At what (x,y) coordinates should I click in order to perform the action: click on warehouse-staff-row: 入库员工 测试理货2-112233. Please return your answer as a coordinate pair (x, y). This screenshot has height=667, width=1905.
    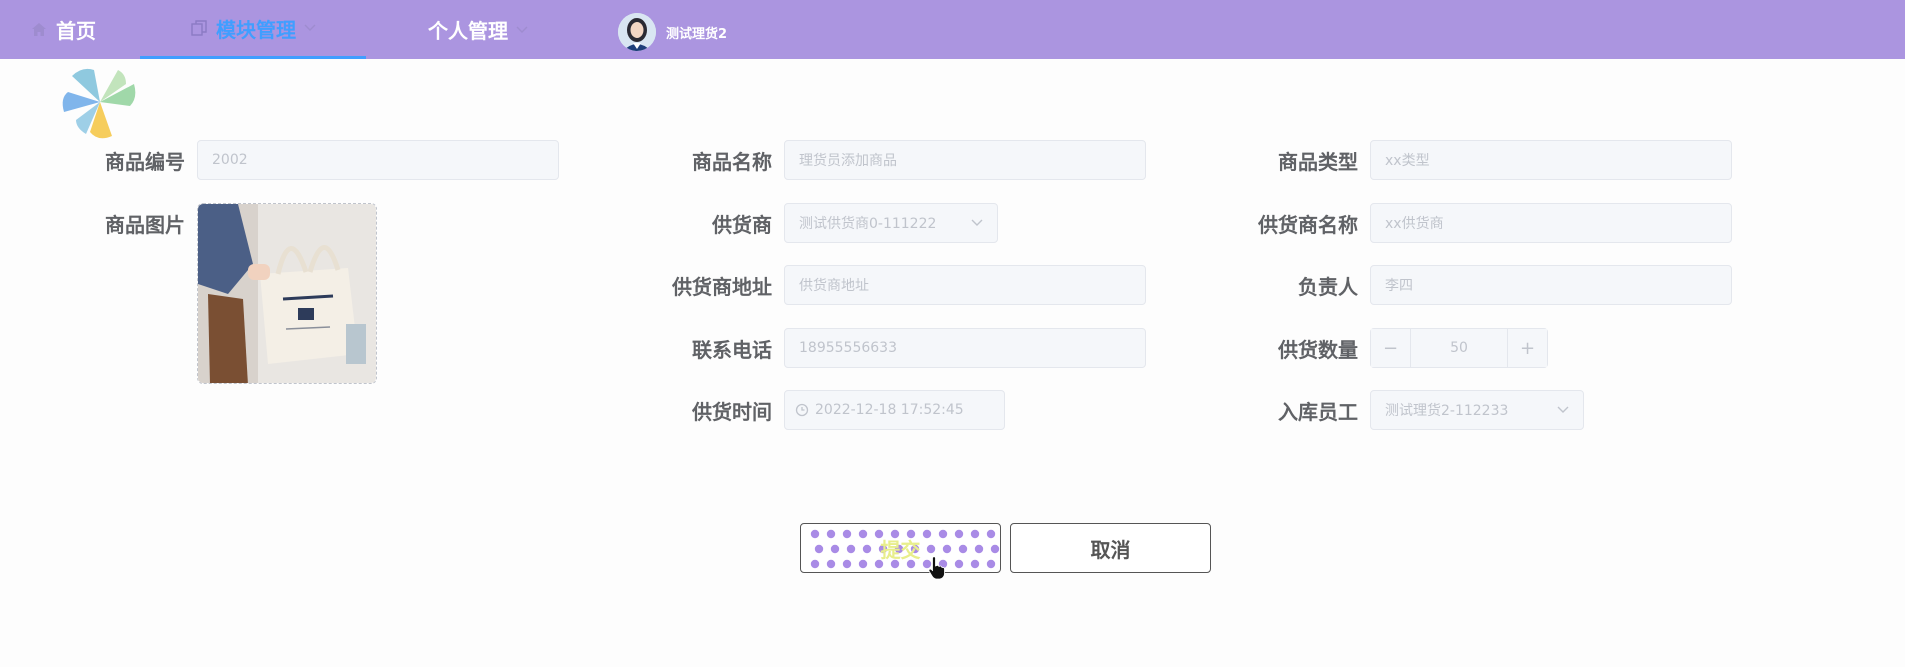
    Looking at the image, I should click on (1400, 410).